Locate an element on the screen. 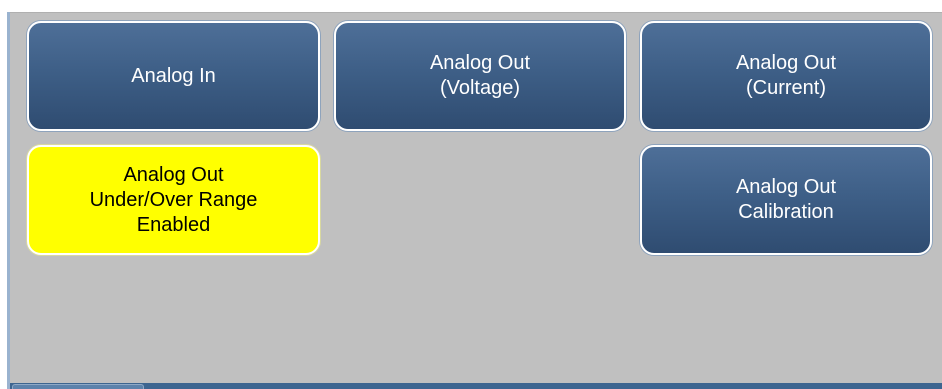 This screenshot has width=942, height=389. analog-out-calibration-button: Analog Out Calibration is located at coordinates (786, 200).